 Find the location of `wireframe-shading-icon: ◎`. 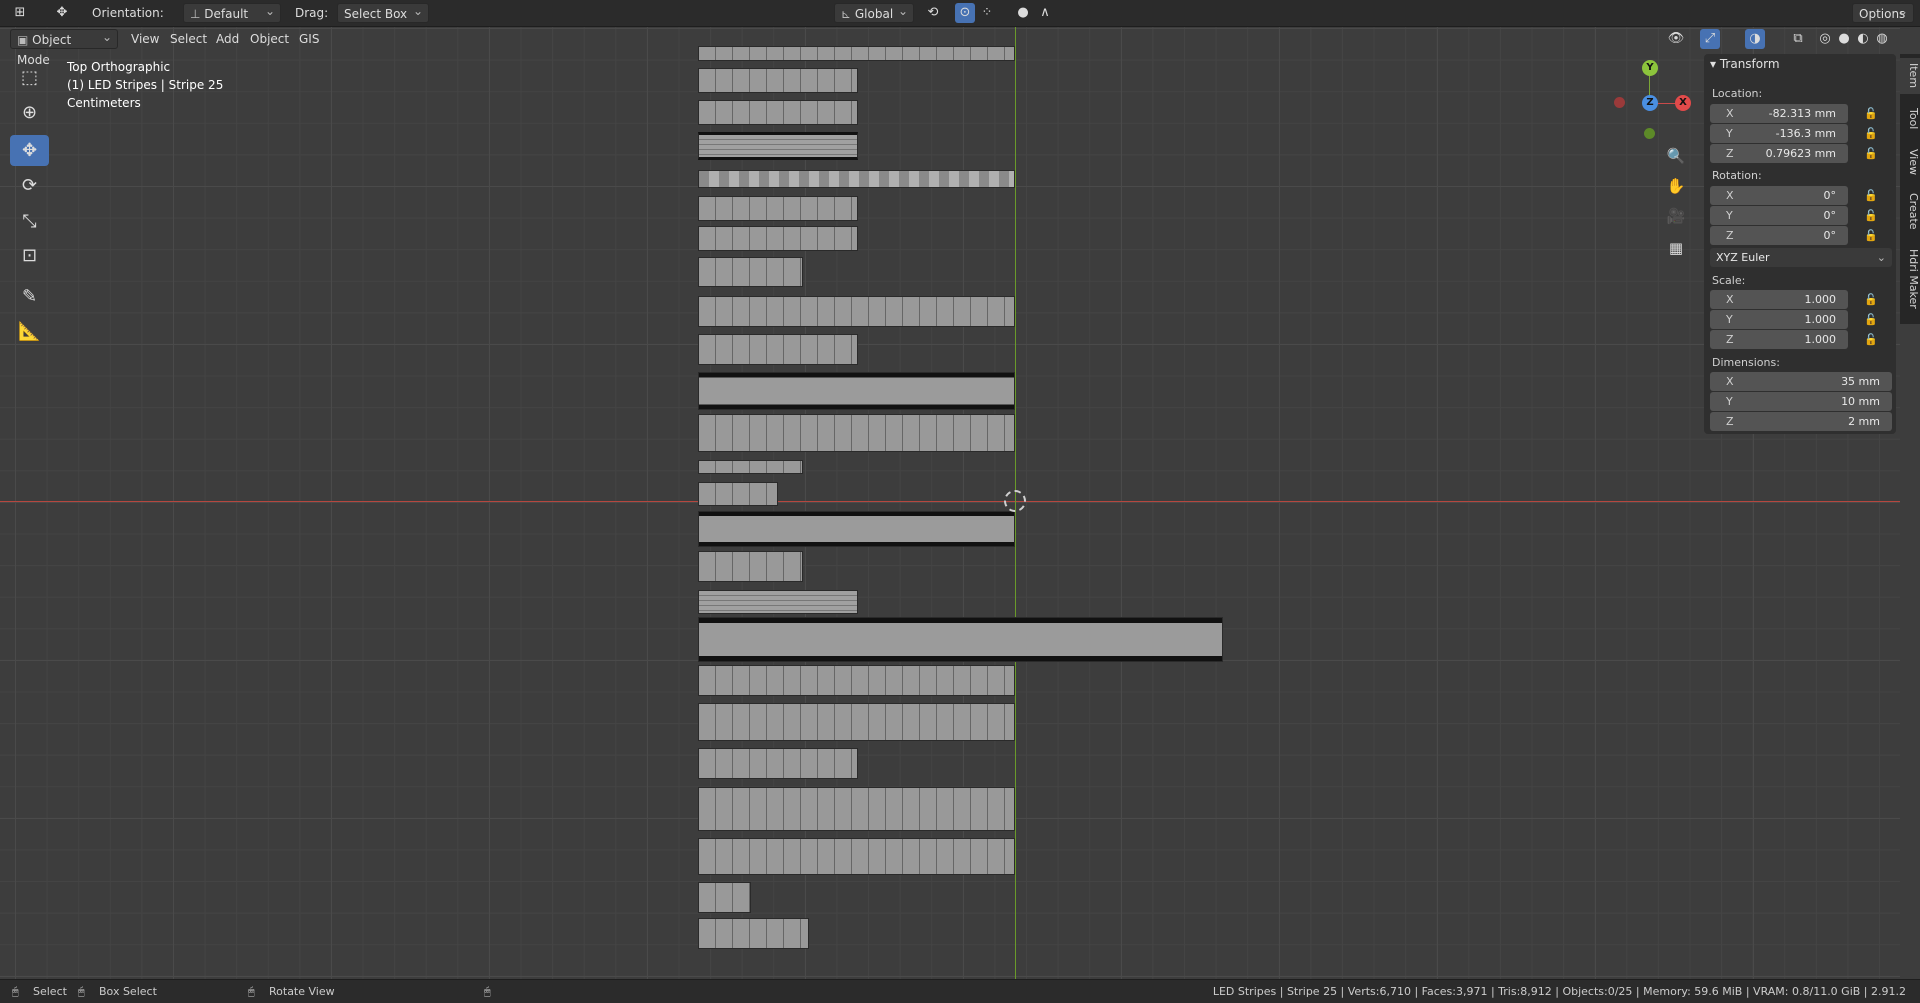

wireframe-shading-icon: ◎ is located at coordinates (1825, 39).